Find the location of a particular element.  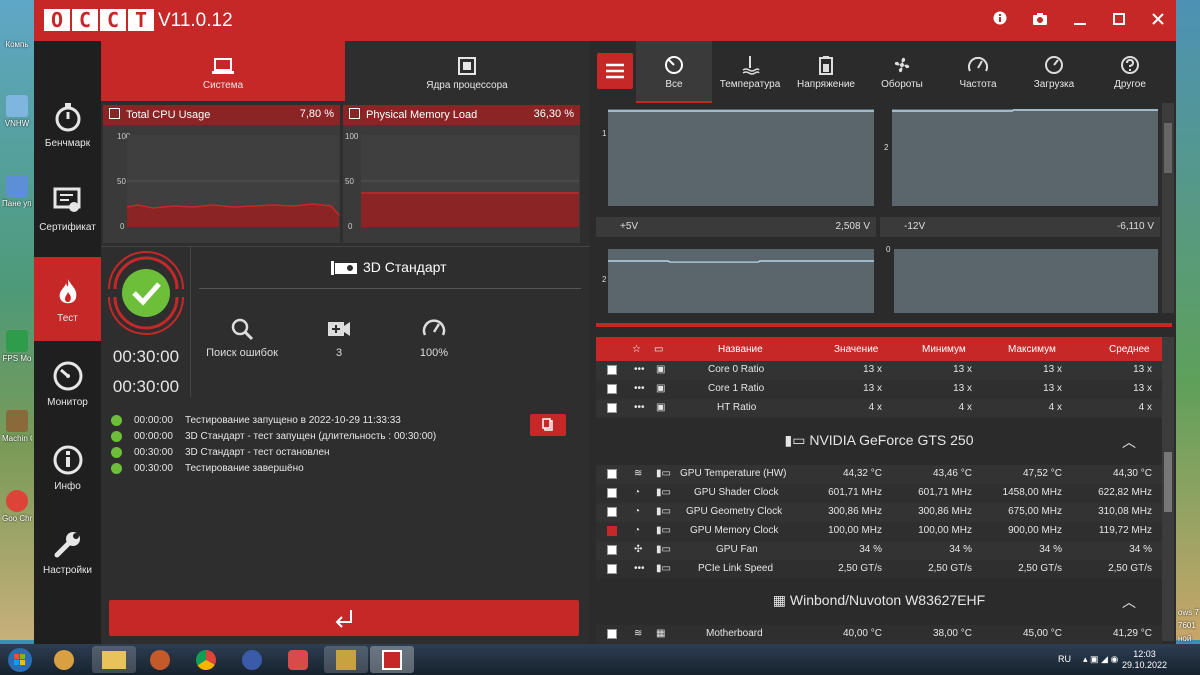

tab-other: Другое is located at coordinates (1130, 72).